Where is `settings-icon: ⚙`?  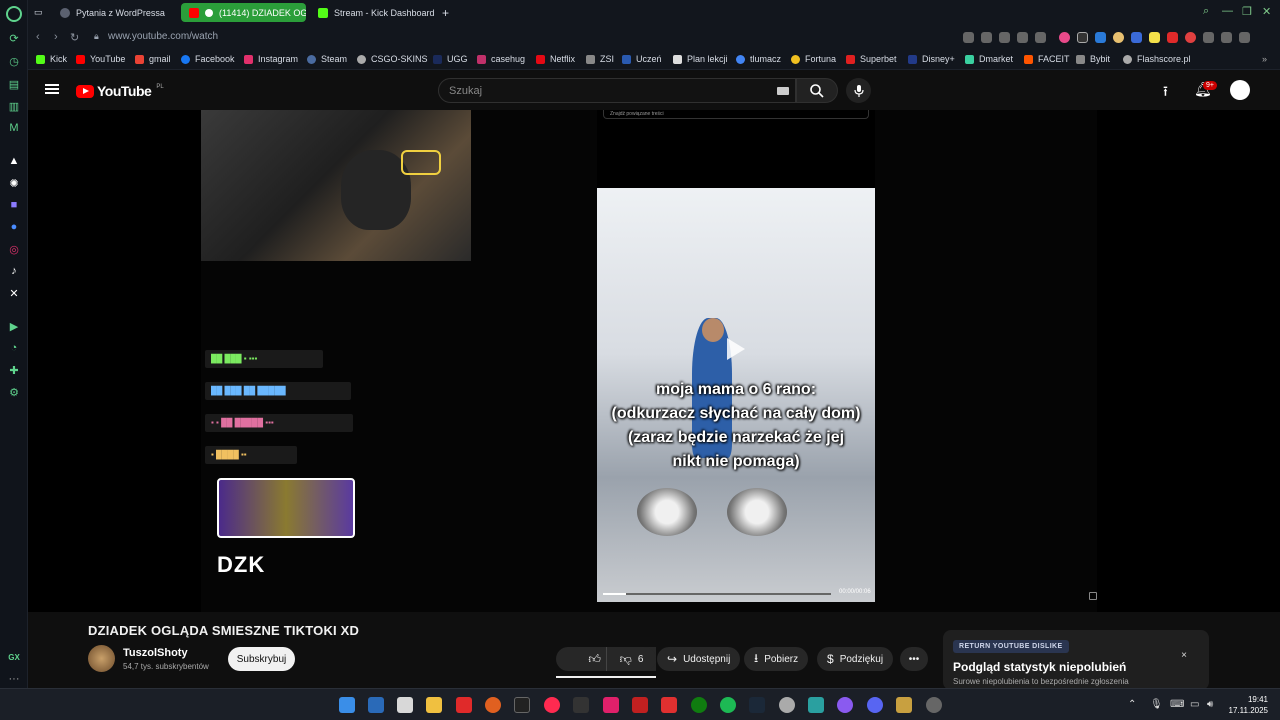
settings-icon: ⚙ is located at coordinates (14, 392).